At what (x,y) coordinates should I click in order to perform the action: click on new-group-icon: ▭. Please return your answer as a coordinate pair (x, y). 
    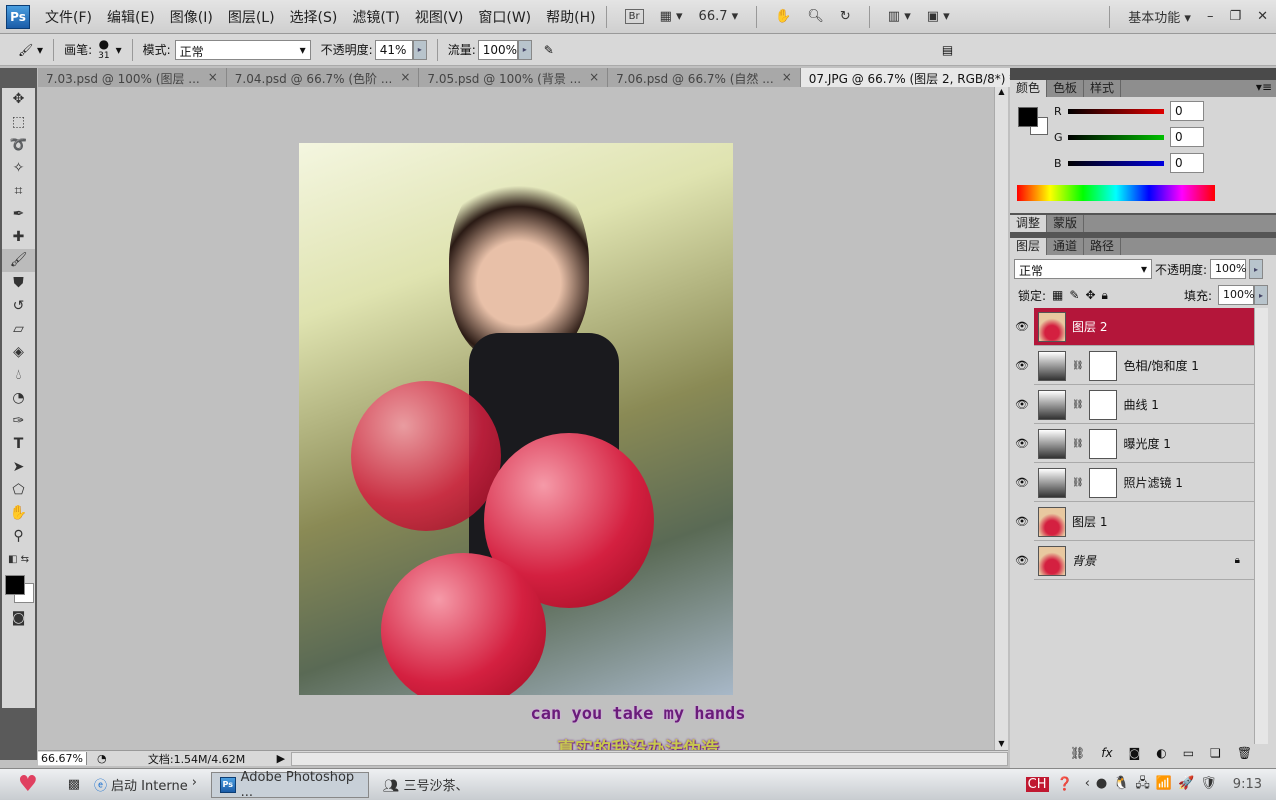
    Looking at the image, I should click on (1188, 753).